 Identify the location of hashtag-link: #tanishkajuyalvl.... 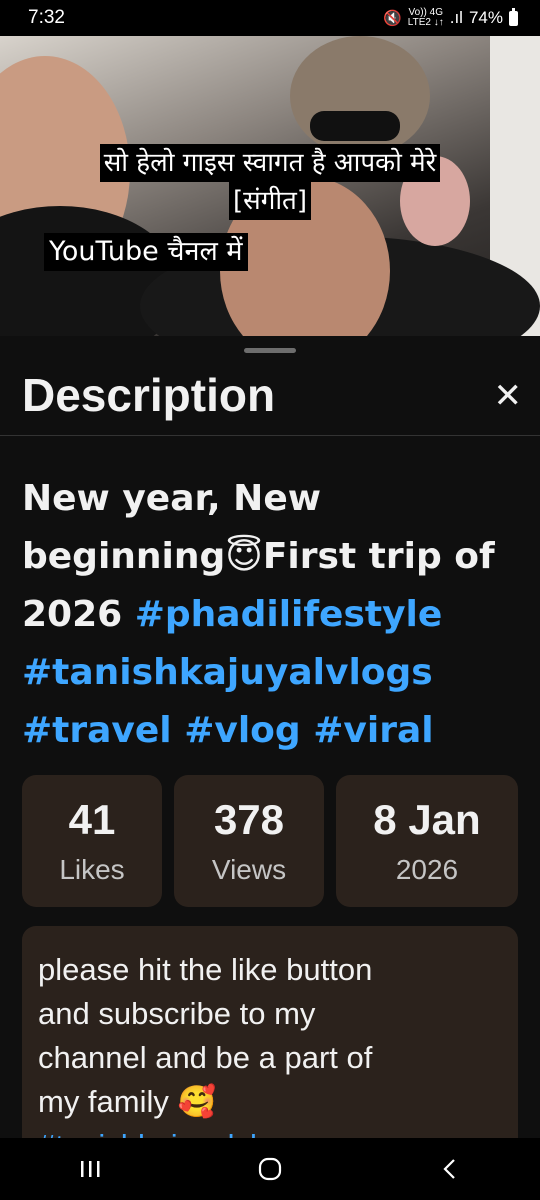
(270, 1131).